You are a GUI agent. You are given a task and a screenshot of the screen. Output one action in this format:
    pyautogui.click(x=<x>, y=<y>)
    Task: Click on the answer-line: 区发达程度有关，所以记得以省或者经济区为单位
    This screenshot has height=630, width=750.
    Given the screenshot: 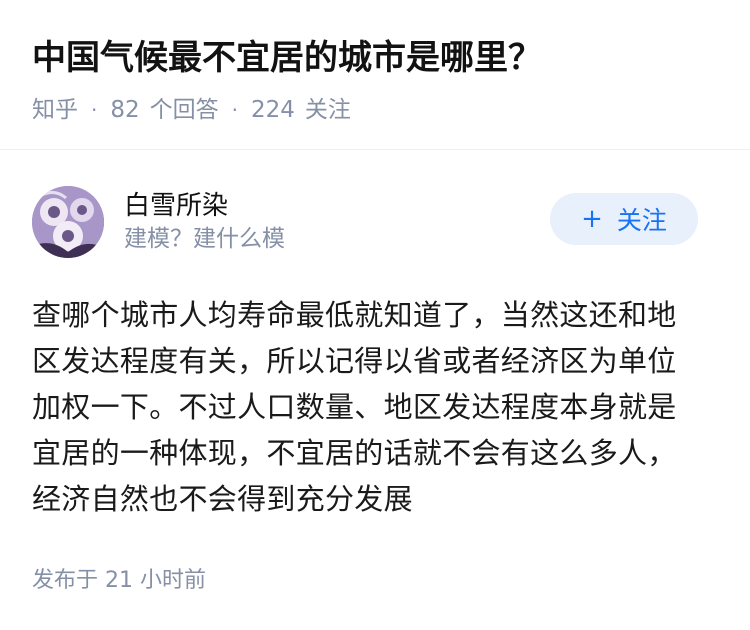 What is the action you would take?
    pyautogui.click(x=354, y=361)
    